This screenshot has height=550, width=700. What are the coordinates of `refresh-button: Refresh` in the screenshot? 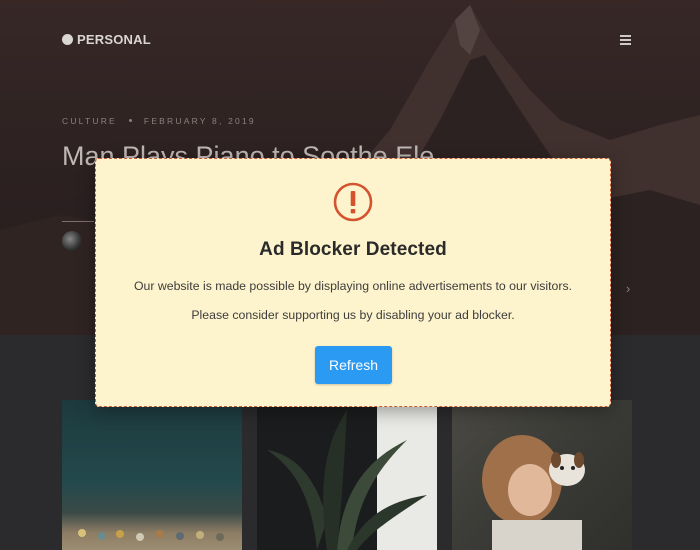 It's located at (353, 365).